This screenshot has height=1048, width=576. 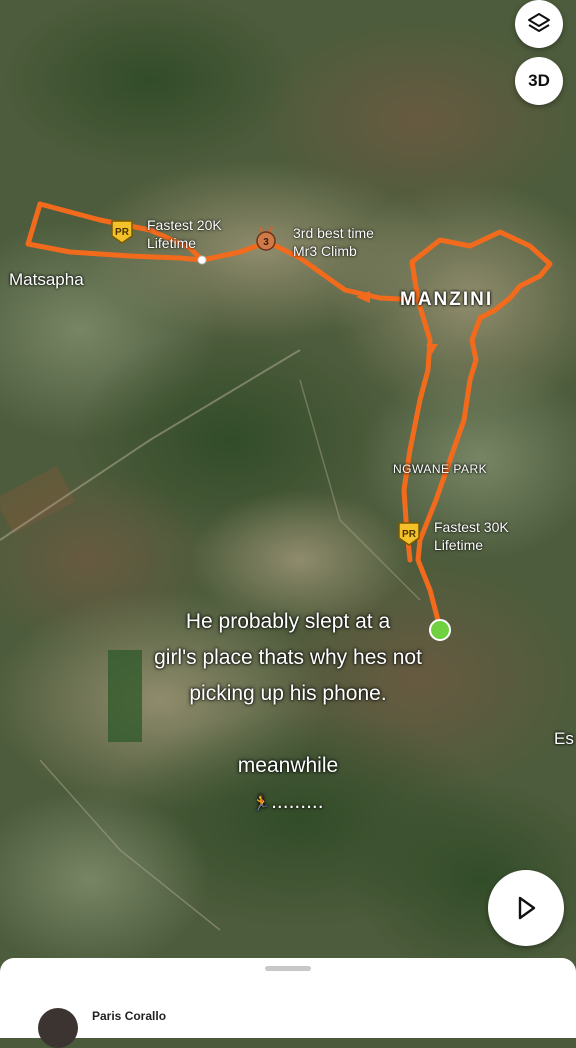 What do you see at coordinates (202, 260) in the screenshot?
I see `route-waypoint` at bounding box center [202, 260].